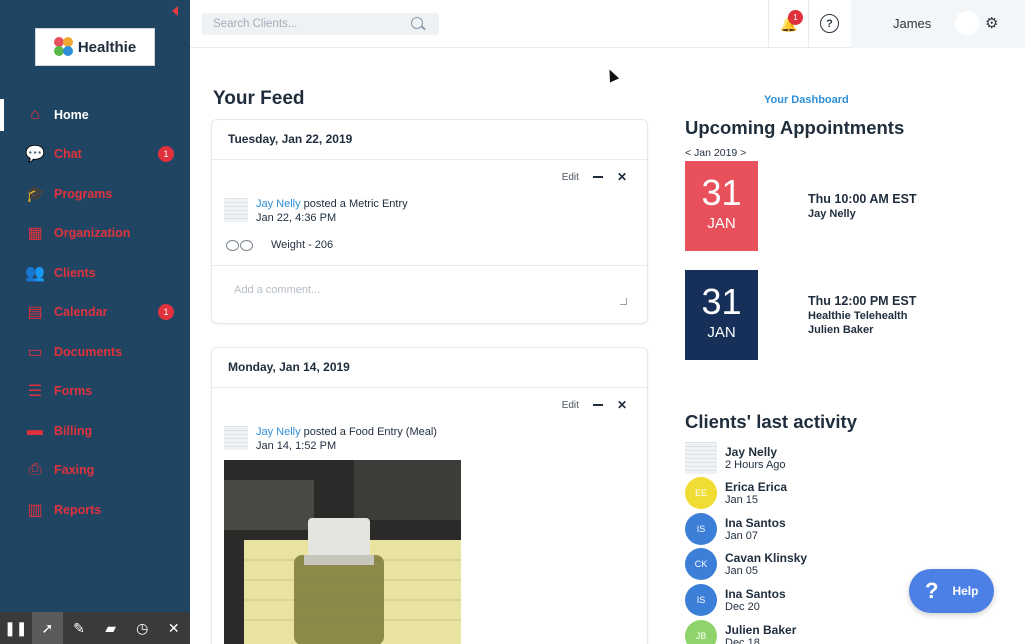  What do you see at coordinates (795, 127) in the screenshot?
I see `appointments-title: Upcoming Appointments` at bounding box center [795, 127].